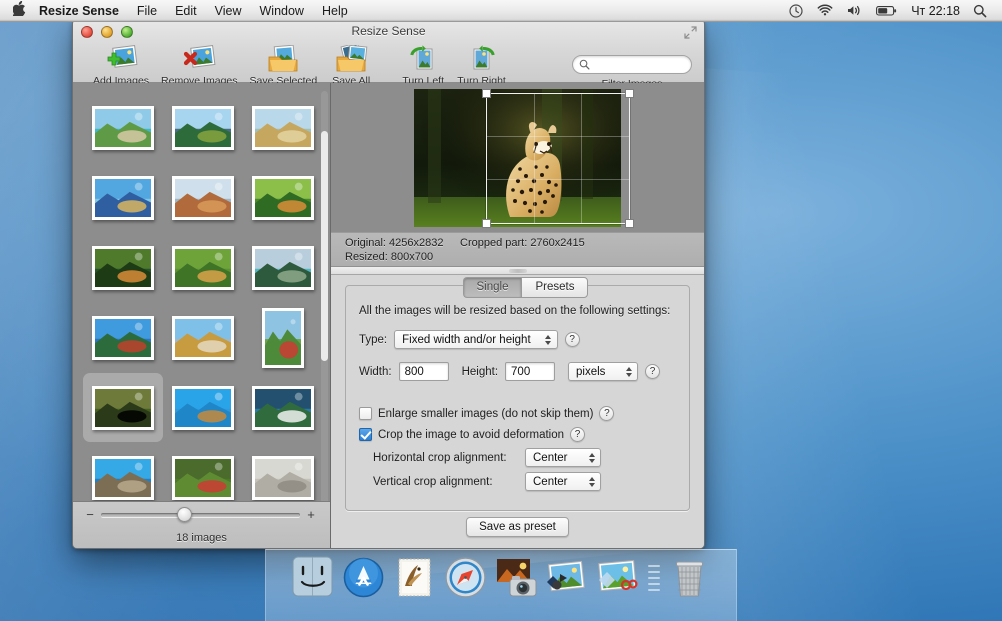  I want to click on time-machine-icon, so click(796, 11).